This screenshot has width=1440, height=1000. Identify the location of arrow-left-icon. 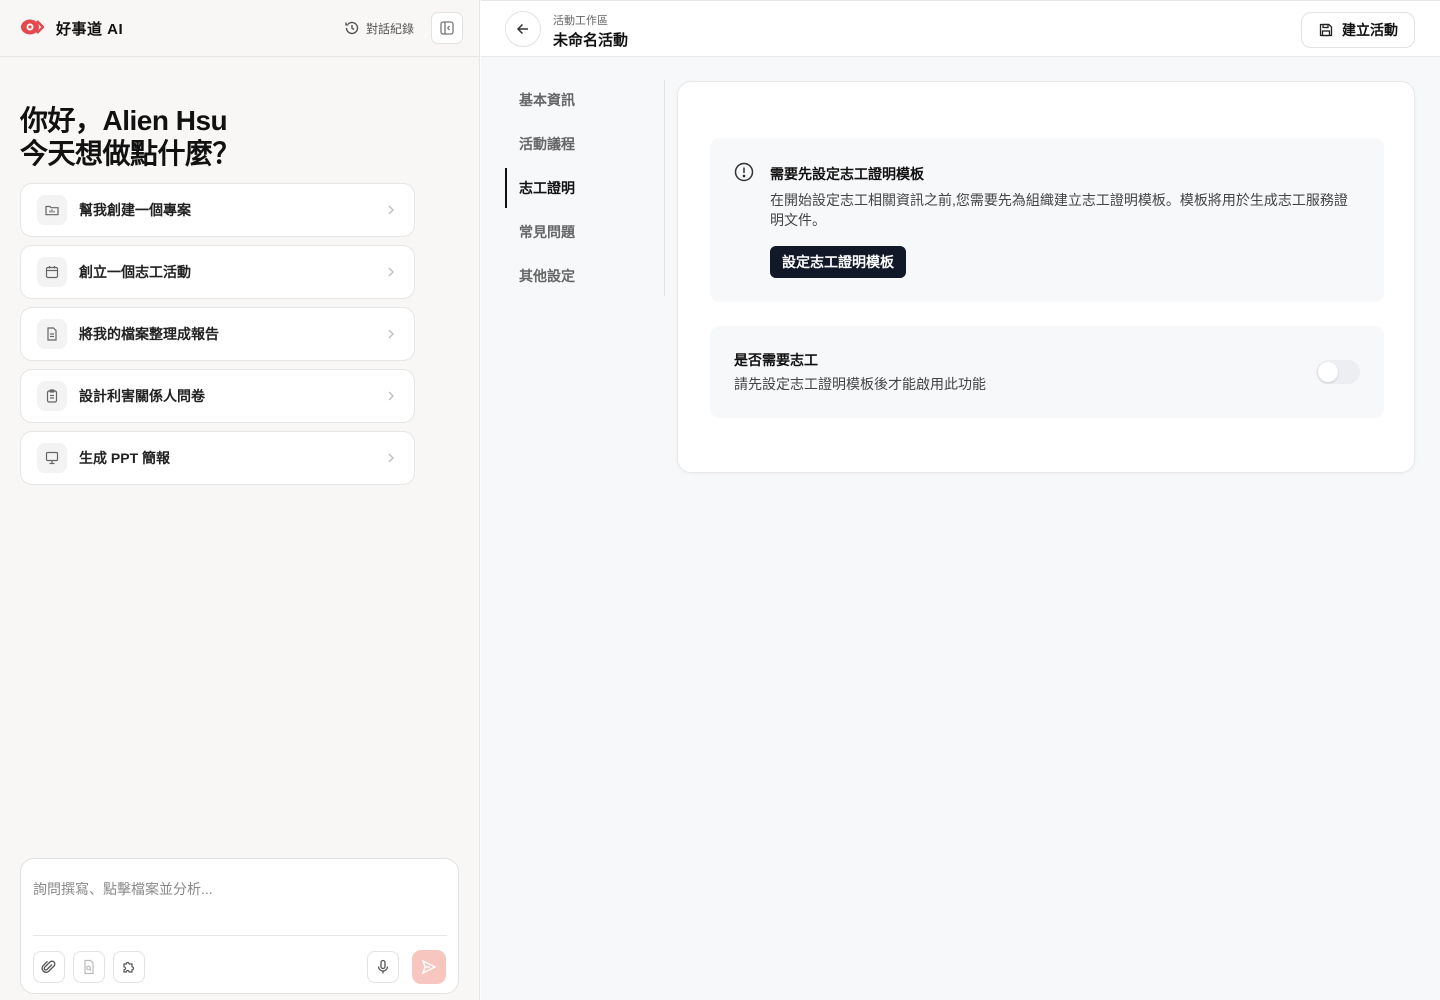
(522, 29).